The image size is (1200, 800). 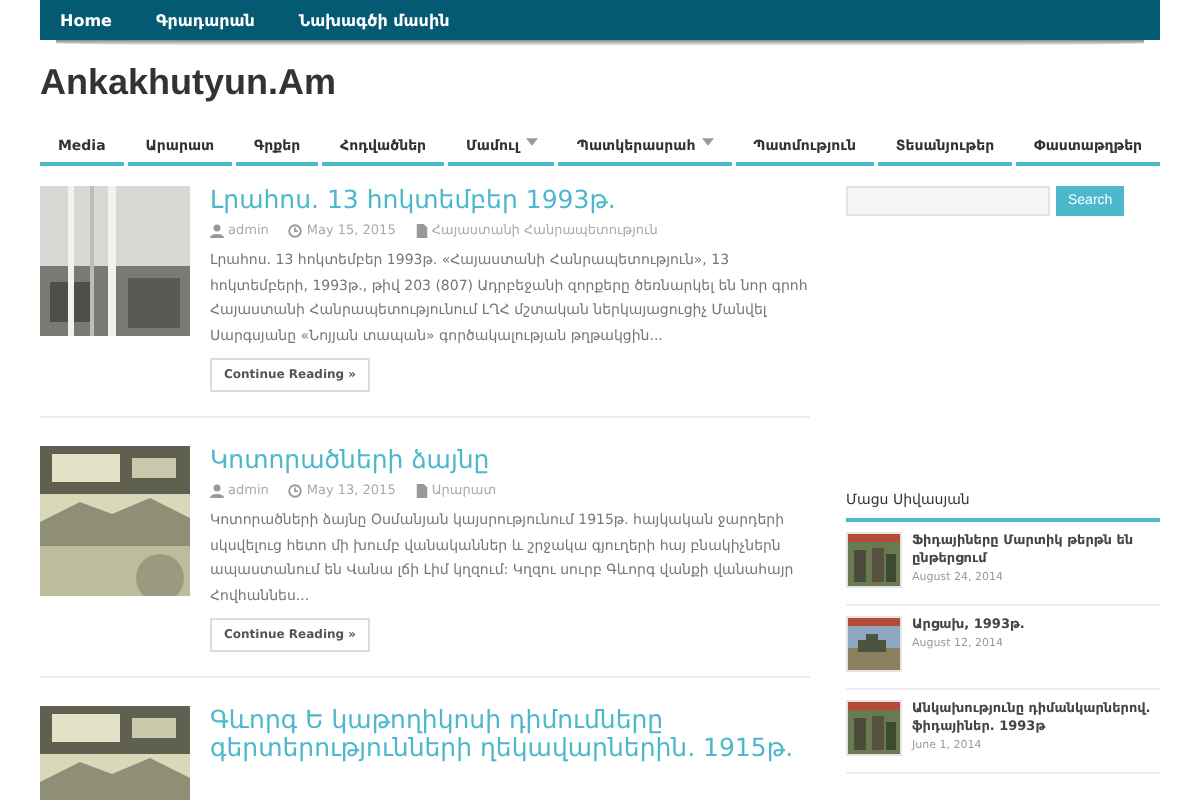 I want to click on search-field, so click(x=948, y=201).